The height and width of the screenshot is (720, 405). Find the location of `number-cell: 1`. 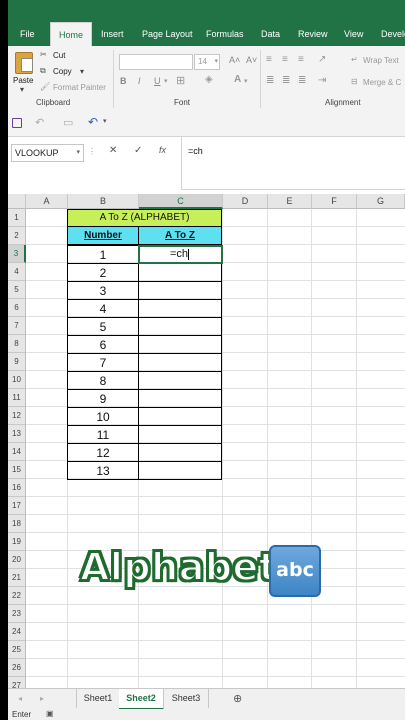

number-cell: 1 is located at coordinates (103, 254).